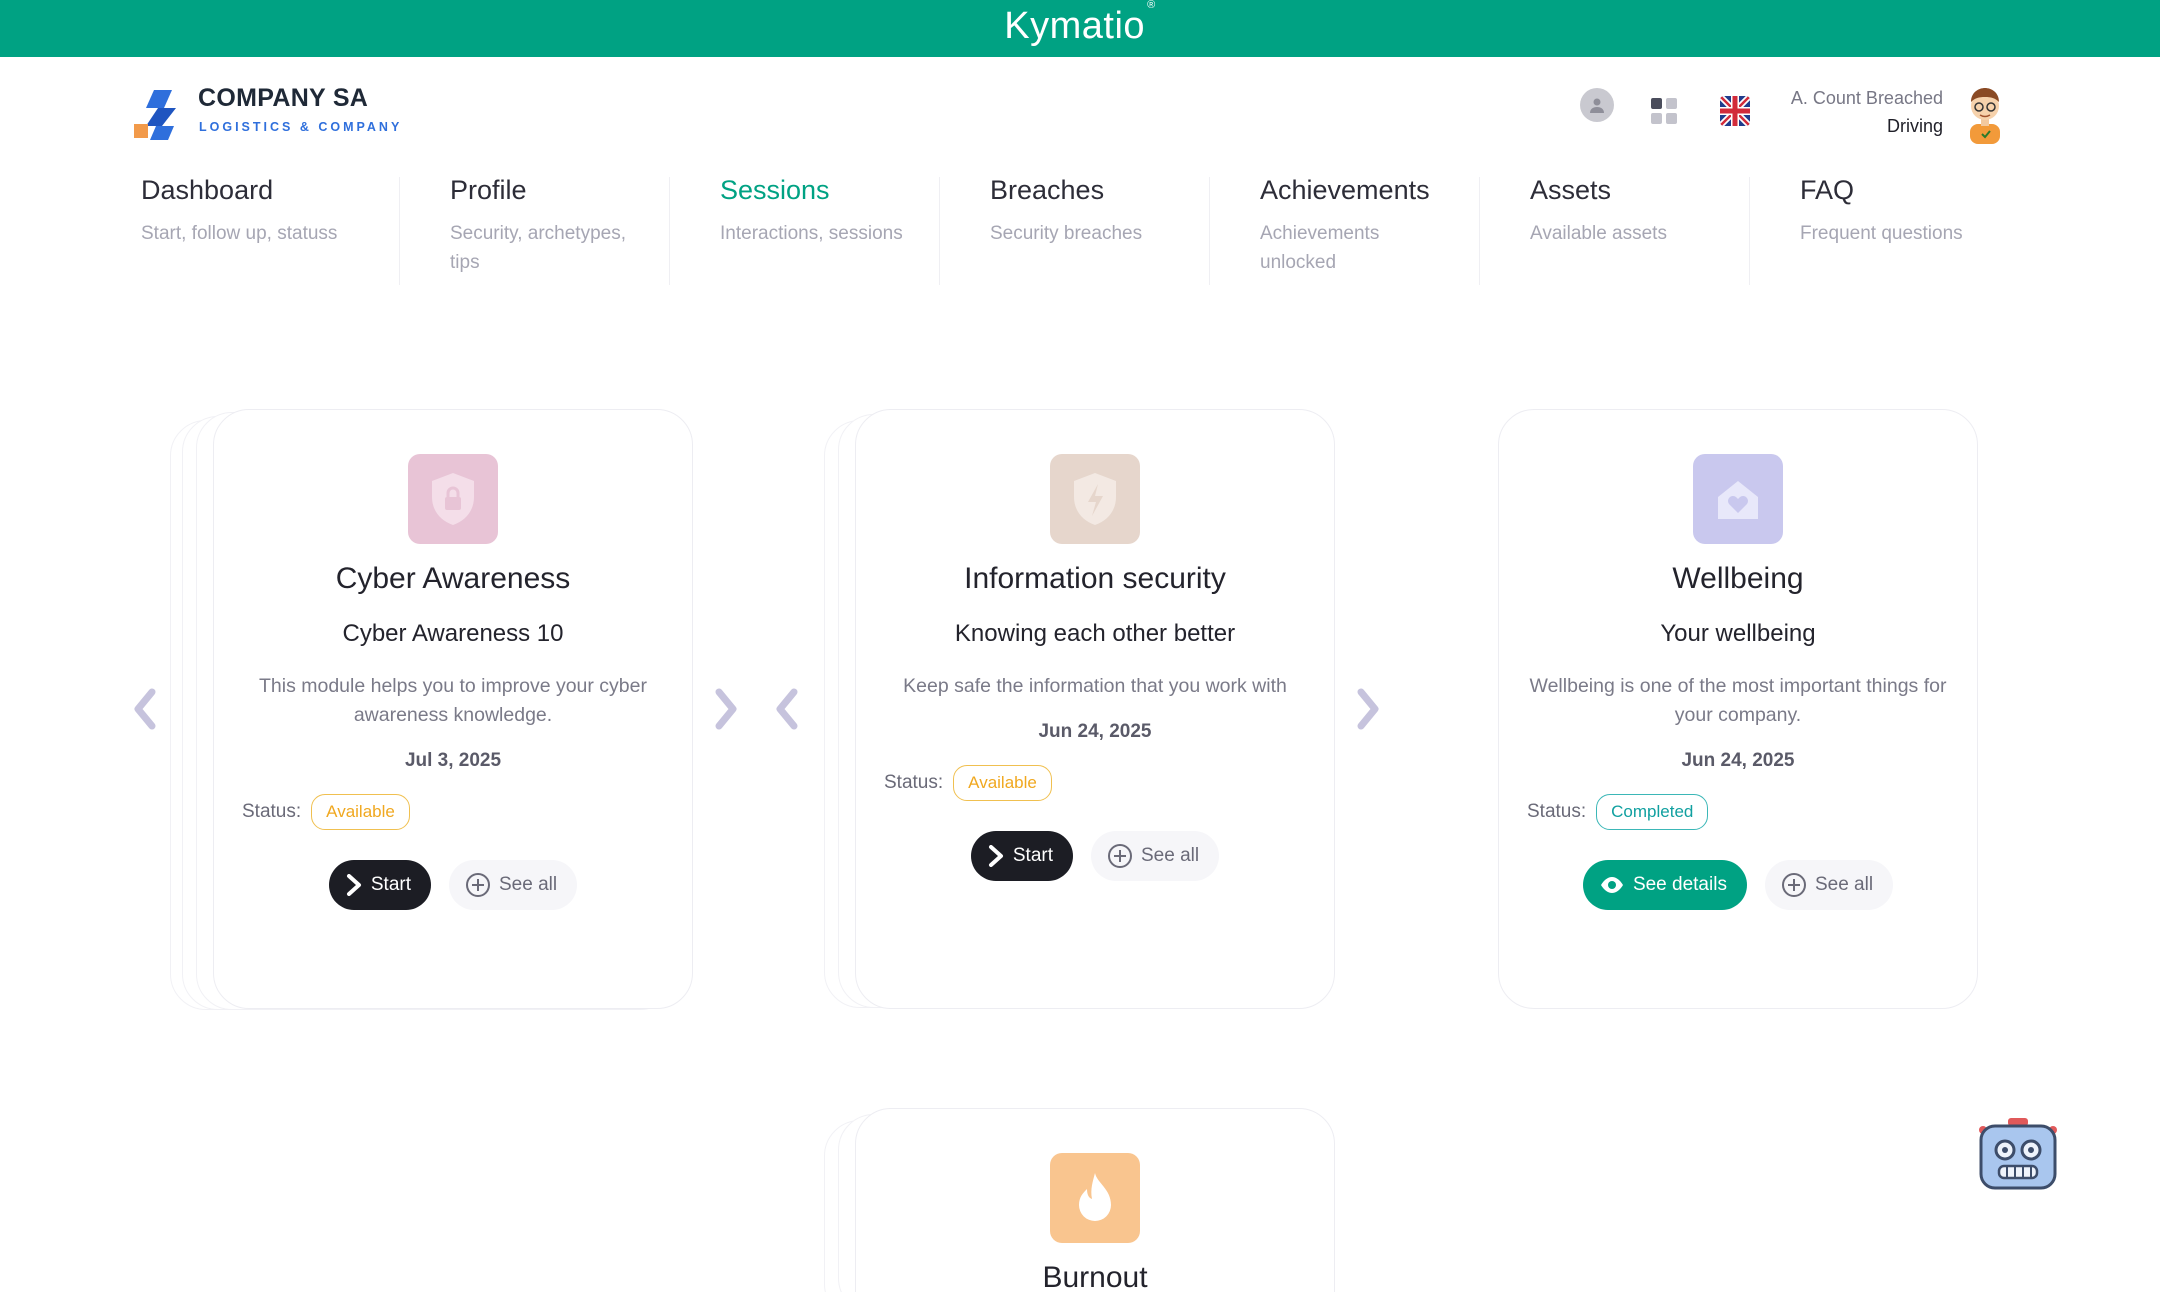 The height and width of the screenshot is (1292, 2160). I want to click on user-name: A. Count Breached, so click(1866, 98).